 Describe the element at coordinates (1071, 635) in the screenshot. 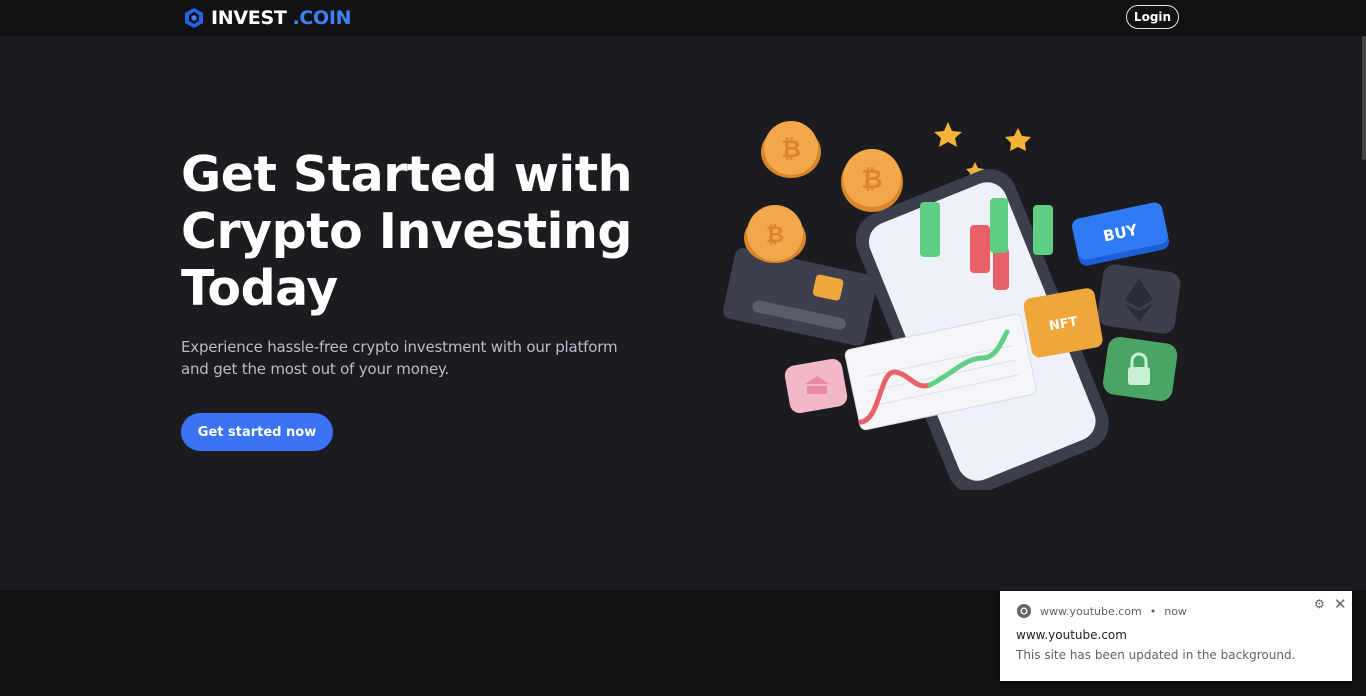

I see `notification-title: www.youtube.com` at that location.